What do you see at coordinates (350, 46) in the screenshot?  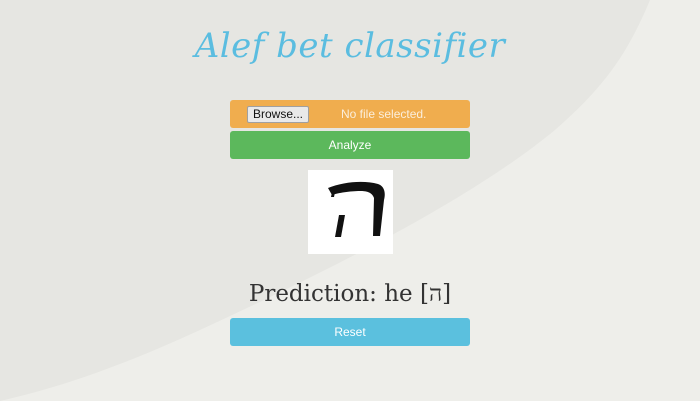 I see `page-title: Alef bet classifier` at bounding box center [350, 46].